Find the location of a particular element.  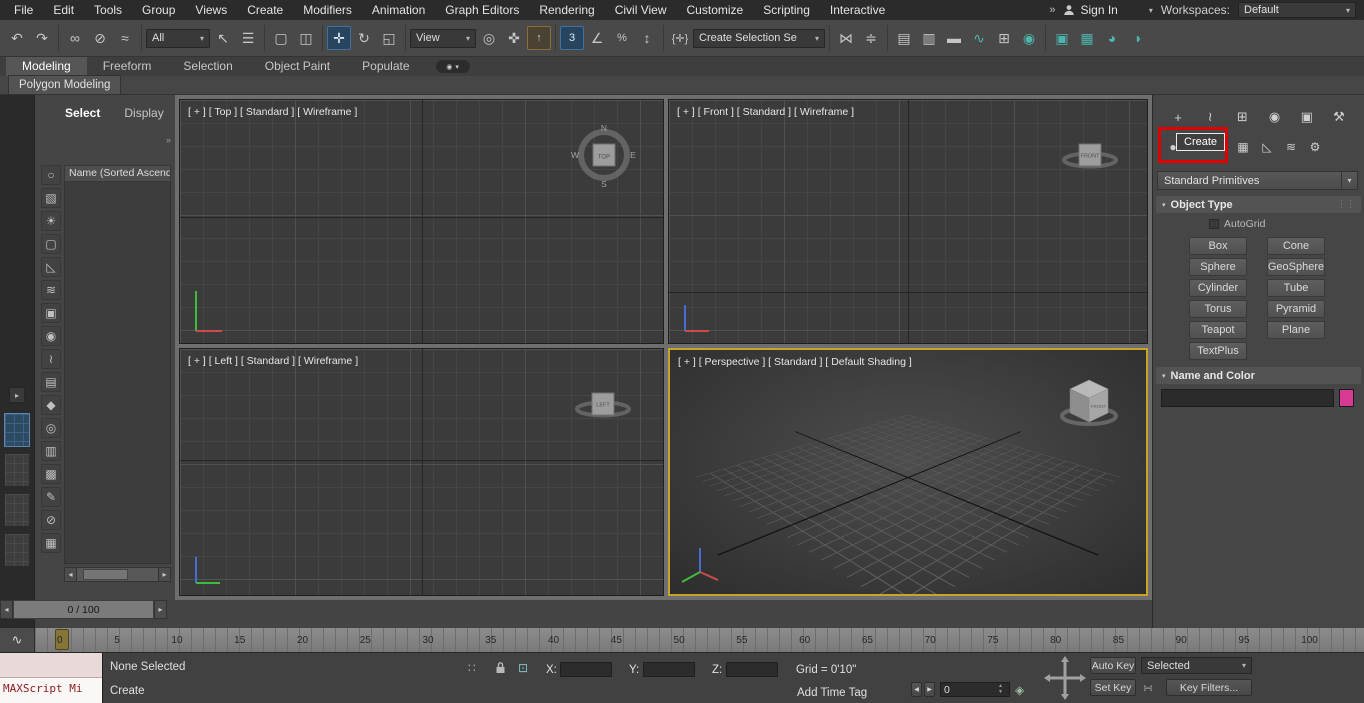

box-button: Box is located at coordinates (1218, 246).